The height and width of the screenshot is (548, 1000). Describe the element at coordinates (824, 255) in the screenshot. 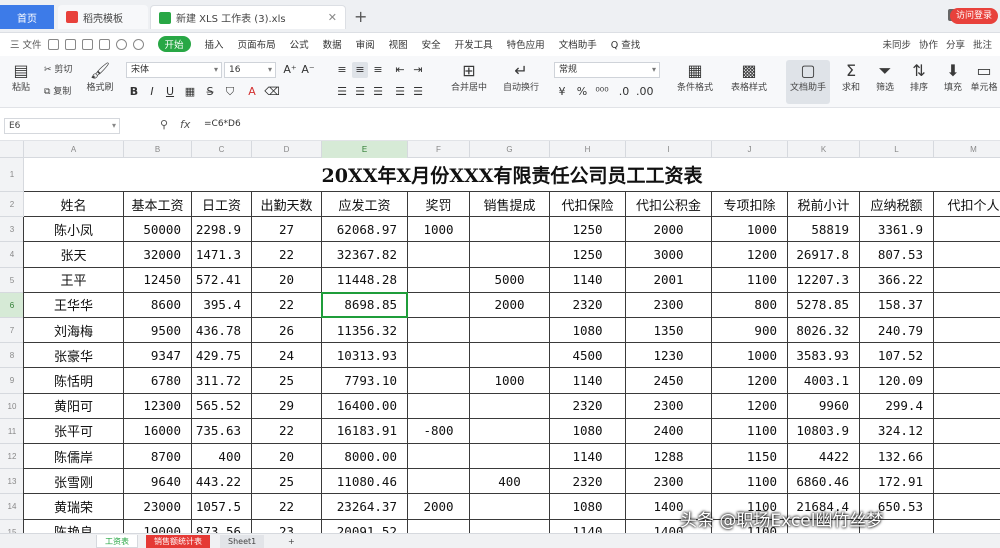

I see `table-cell: 26917.8` at that location.